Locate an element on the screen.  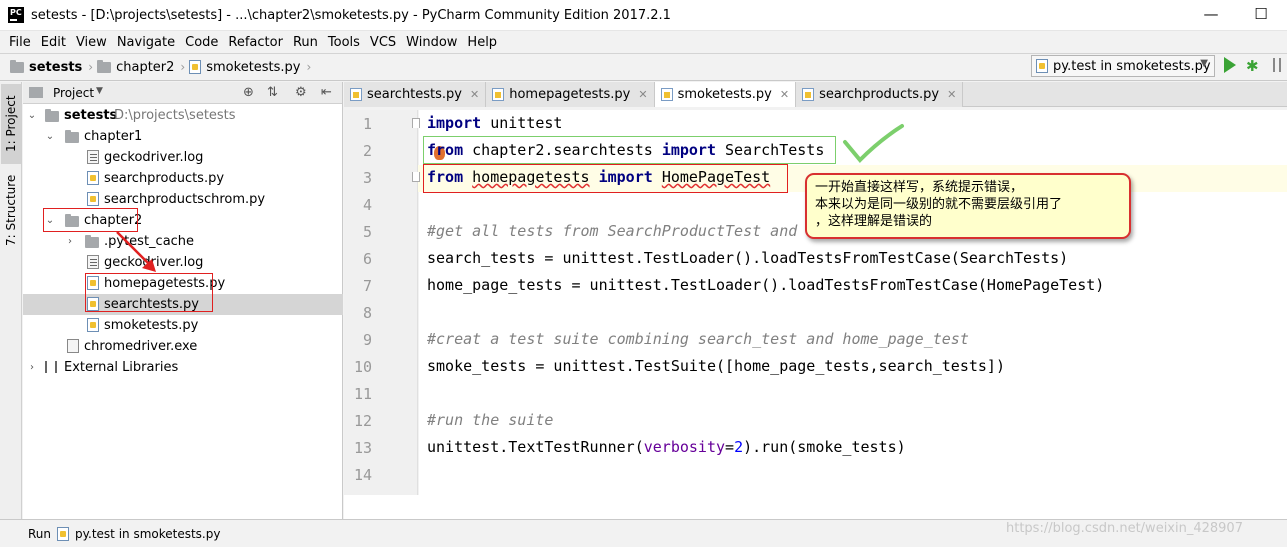
tree-label: searchproducts.py is located at coordinates (164, 178).